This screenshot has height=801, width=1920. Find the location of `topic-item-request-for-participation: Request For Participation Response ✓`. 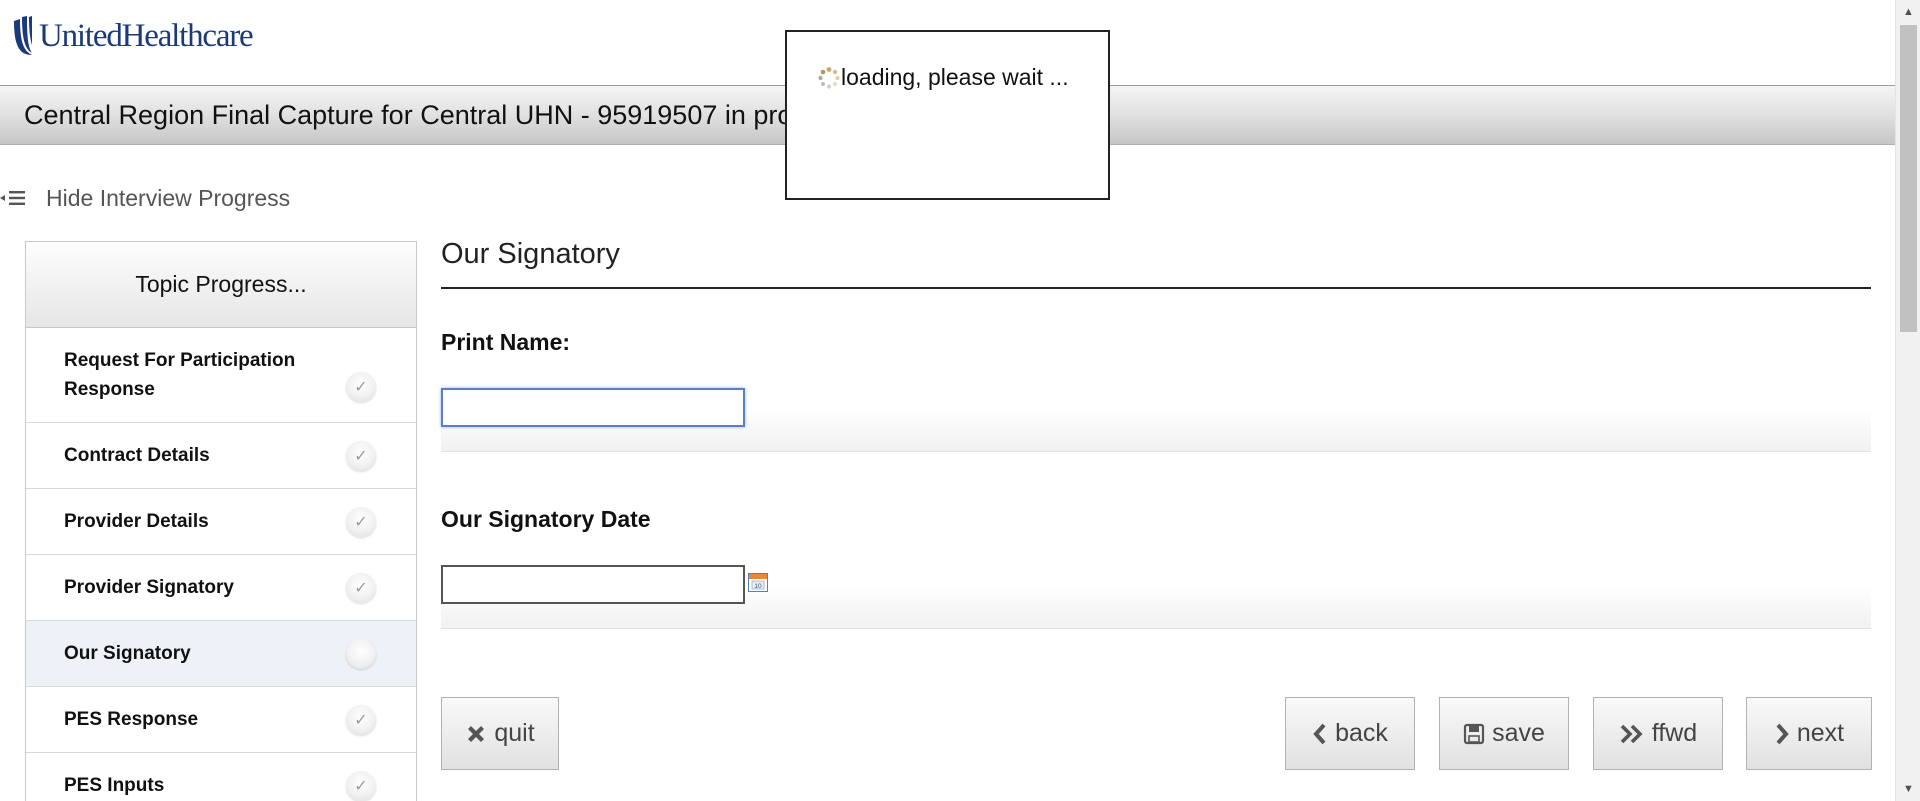

topic-item-request-for-participation: Request For Participation Response ✓ is located at coordinates (221, 375).